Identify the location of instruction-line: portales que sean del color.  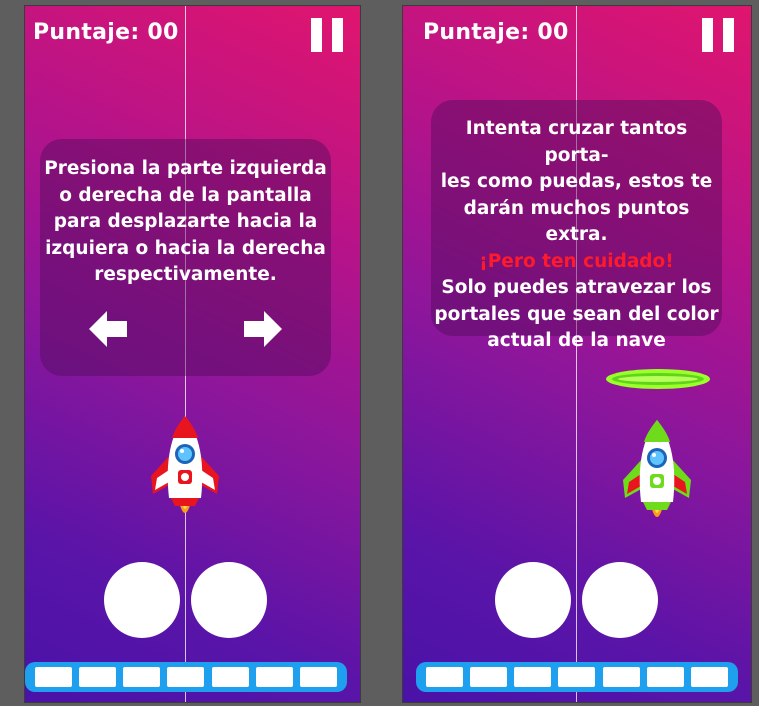
(576, 314).